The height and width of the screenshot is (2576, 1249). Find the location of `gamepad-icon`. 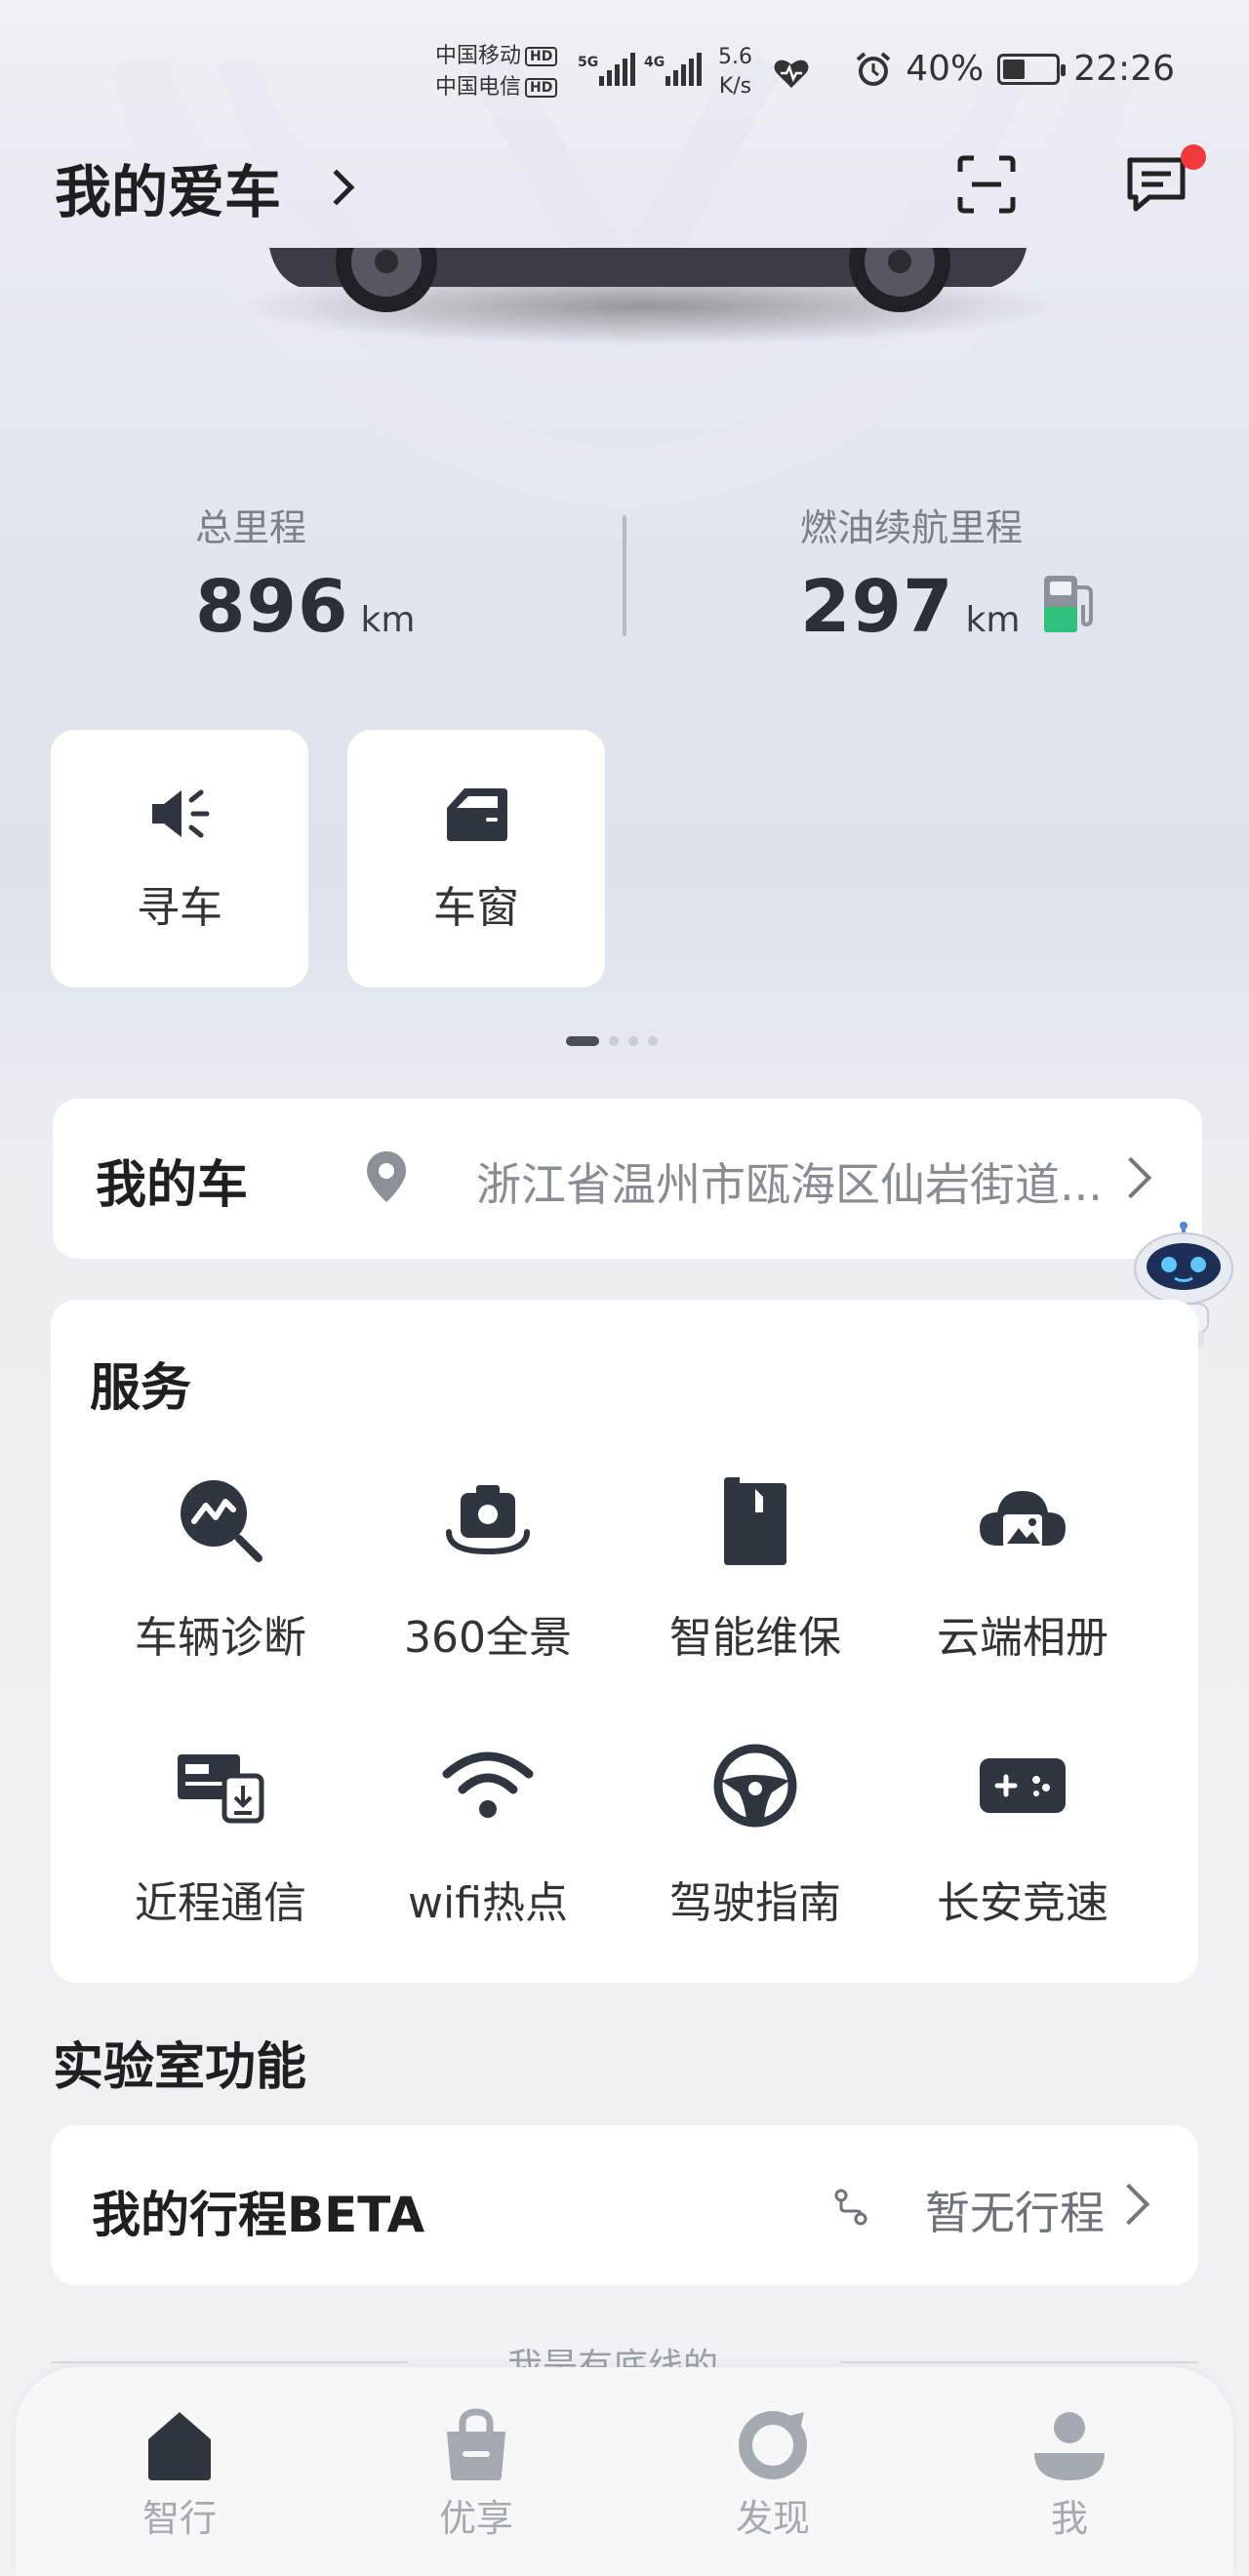

gamepad-icon is located at coordinates (1023, 1785).